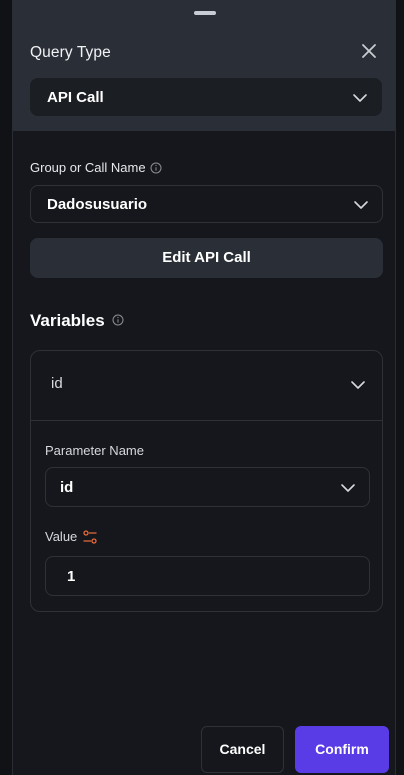 This screenshot has width=404, height=775. What do you see at coordinates (71, 576) in the screenshot?
I see `value-input-text: 1` at bounding box center [71, 576].